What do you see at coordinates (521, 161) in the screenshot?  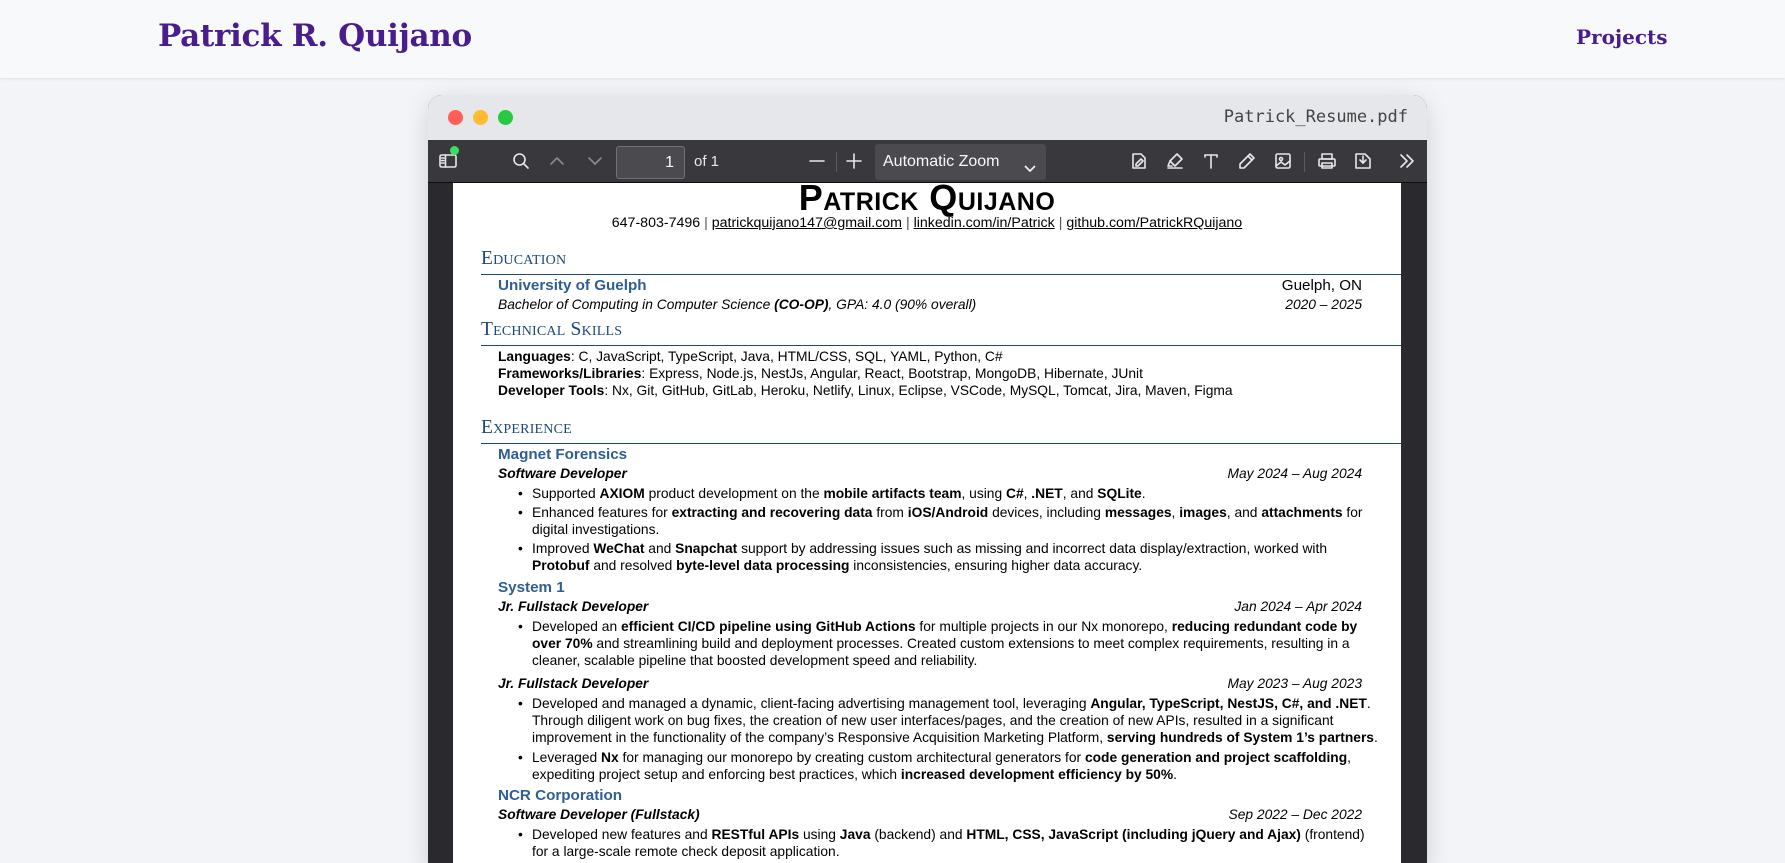 I see `search-icon` at bounding box center [521, 161].